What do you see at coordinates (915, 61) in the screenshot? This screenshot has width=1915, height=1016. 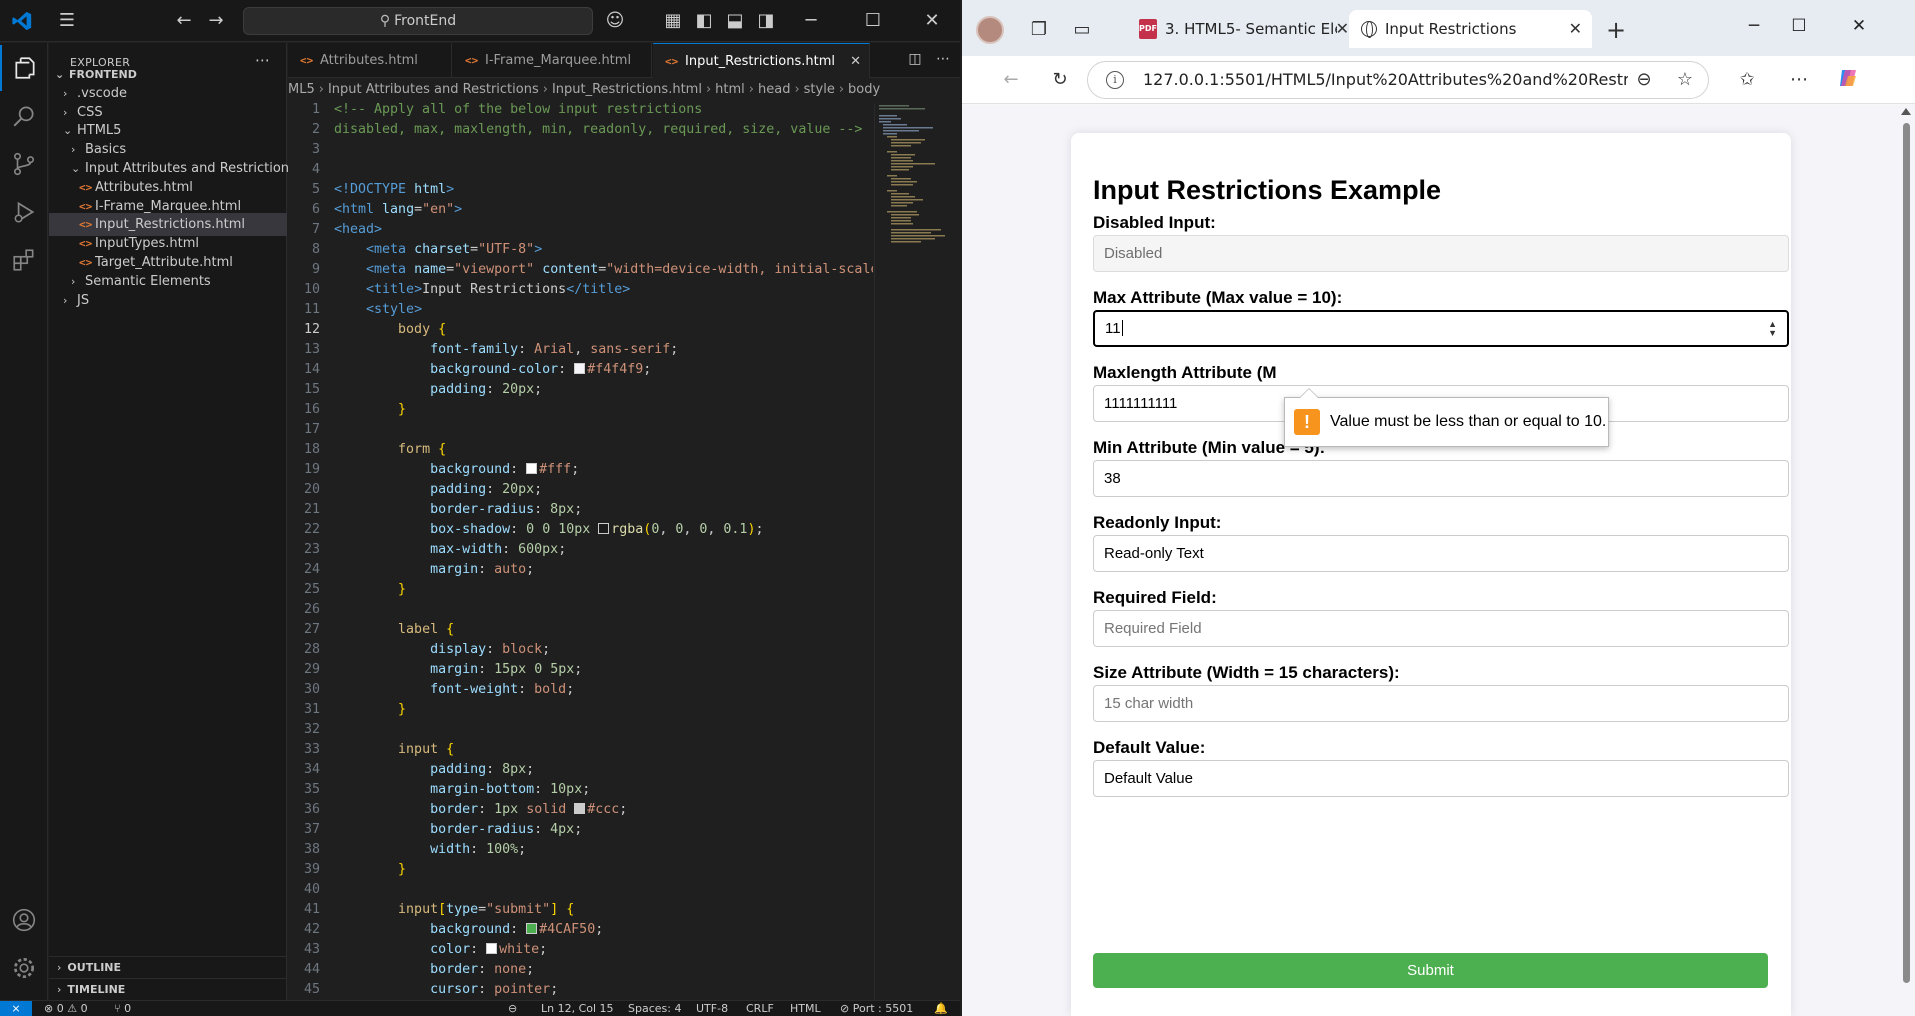 I see `split-editor-icon: ◫` at bounding box center [915, 61].